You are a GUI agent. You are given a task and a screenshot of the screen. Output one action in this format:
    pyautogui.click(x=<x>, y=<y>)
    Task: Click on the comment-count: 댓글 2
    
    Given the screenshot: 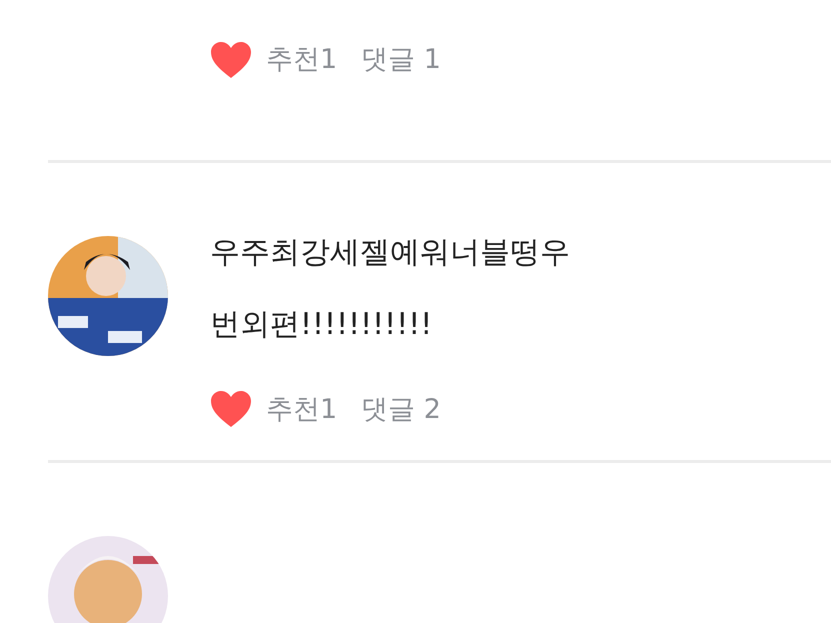 What is the action you would take?
    pyautogui.click(x=401, y=410)
    